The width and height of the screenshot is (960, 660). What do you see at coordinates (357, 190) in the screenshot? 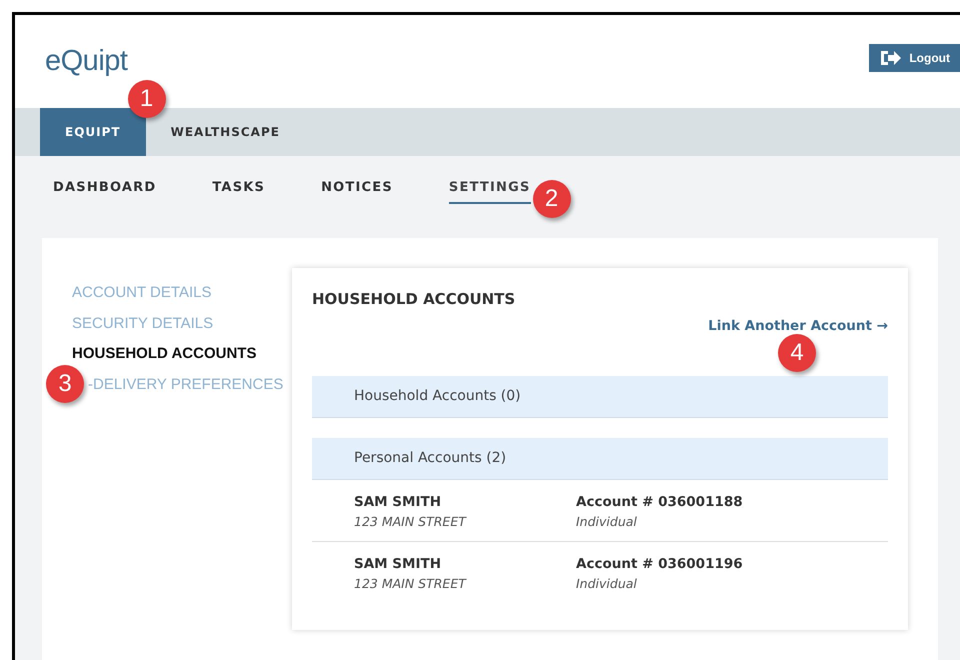
I see `nav-tab: NOTICES` at bounding box center [357, 190].